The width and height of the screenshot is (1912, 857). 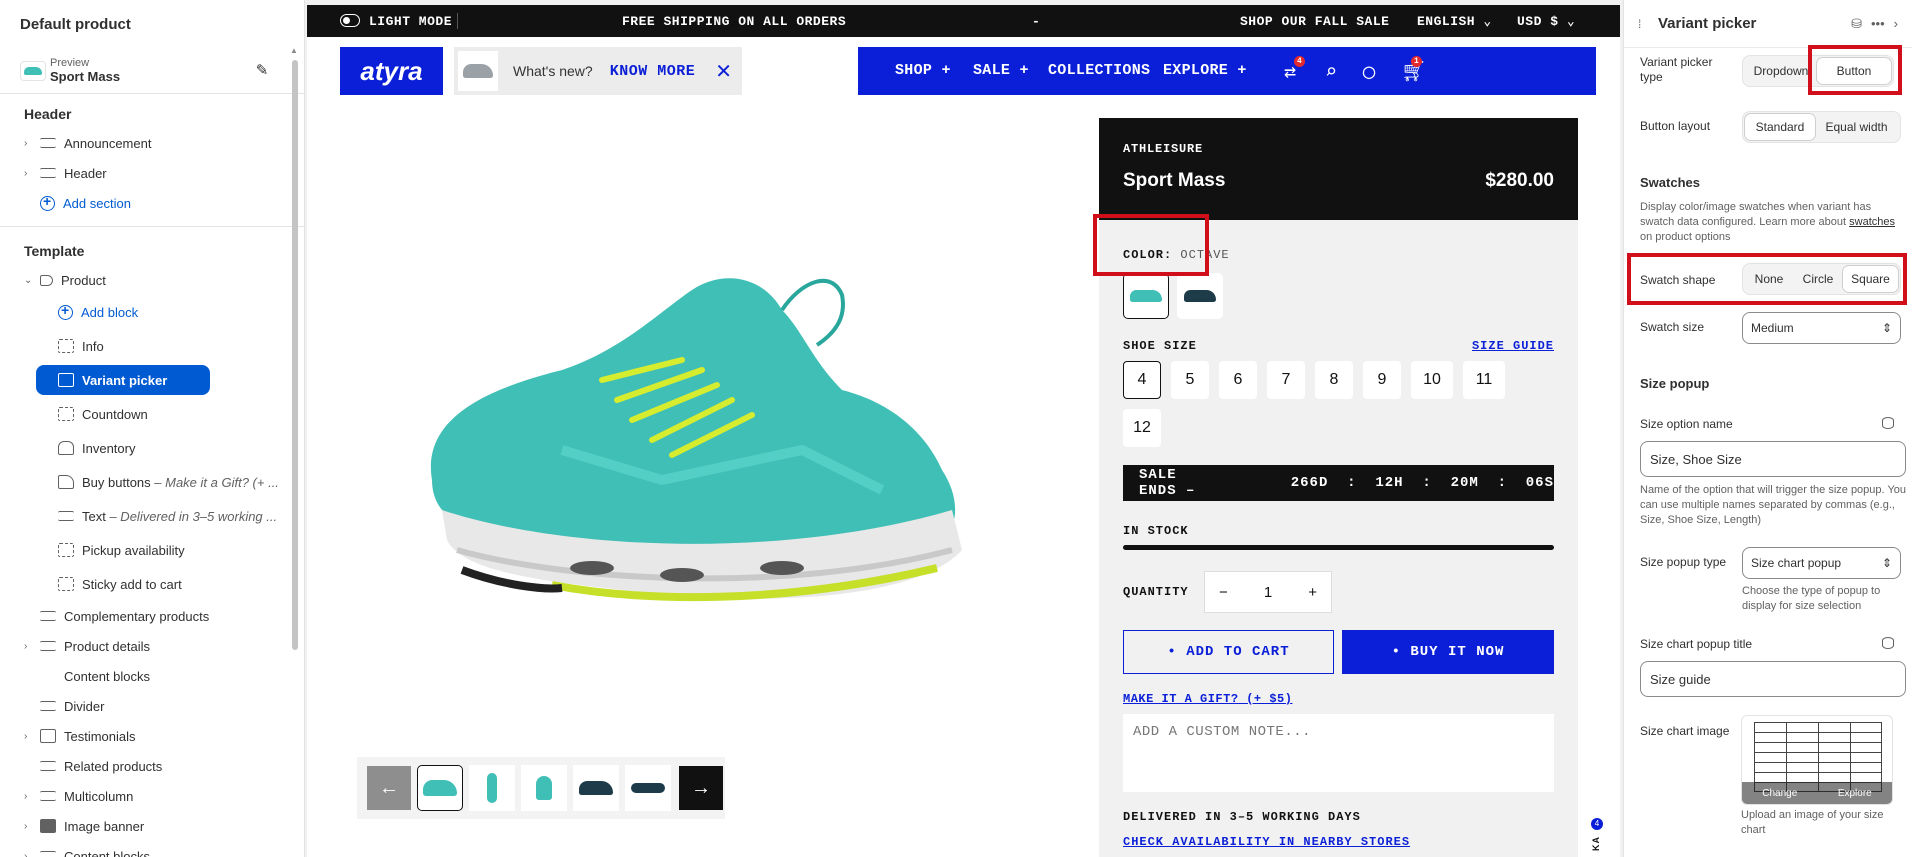 I want to click on preview-label: Preview, so click(x=70, y=63).